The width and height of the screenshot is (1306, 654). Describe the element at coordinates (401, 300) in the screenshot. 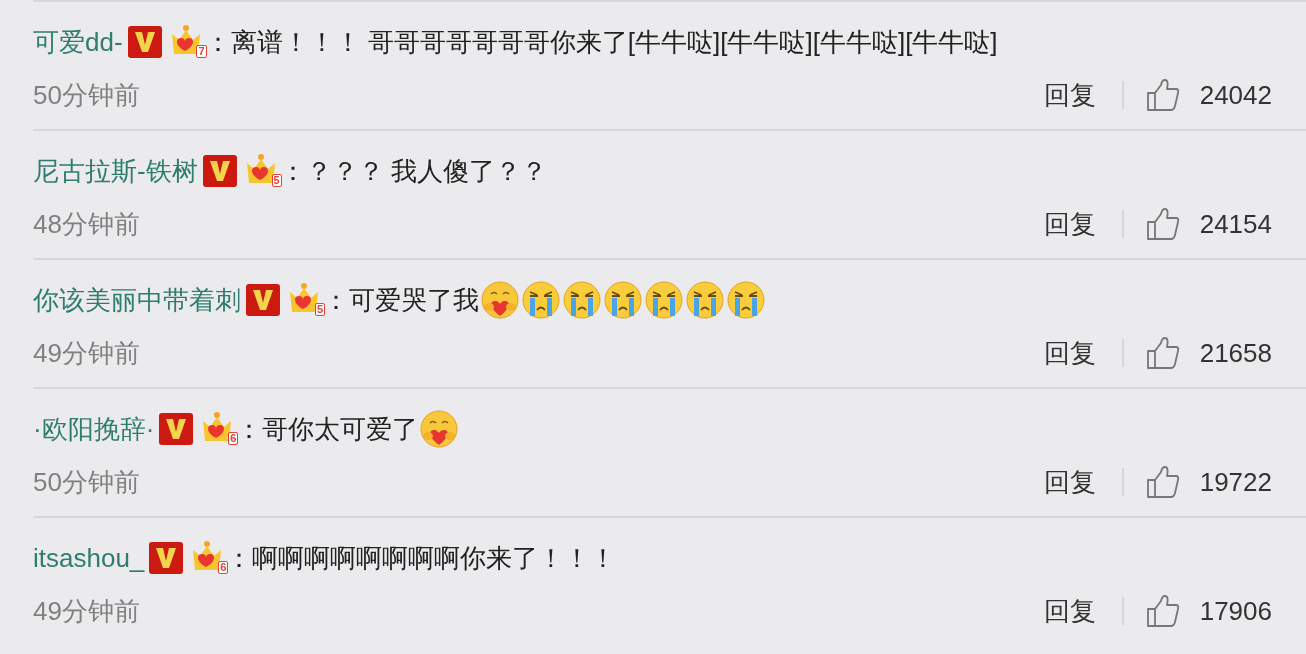

I see `comment-text: ：可爱哭了我` at that location.